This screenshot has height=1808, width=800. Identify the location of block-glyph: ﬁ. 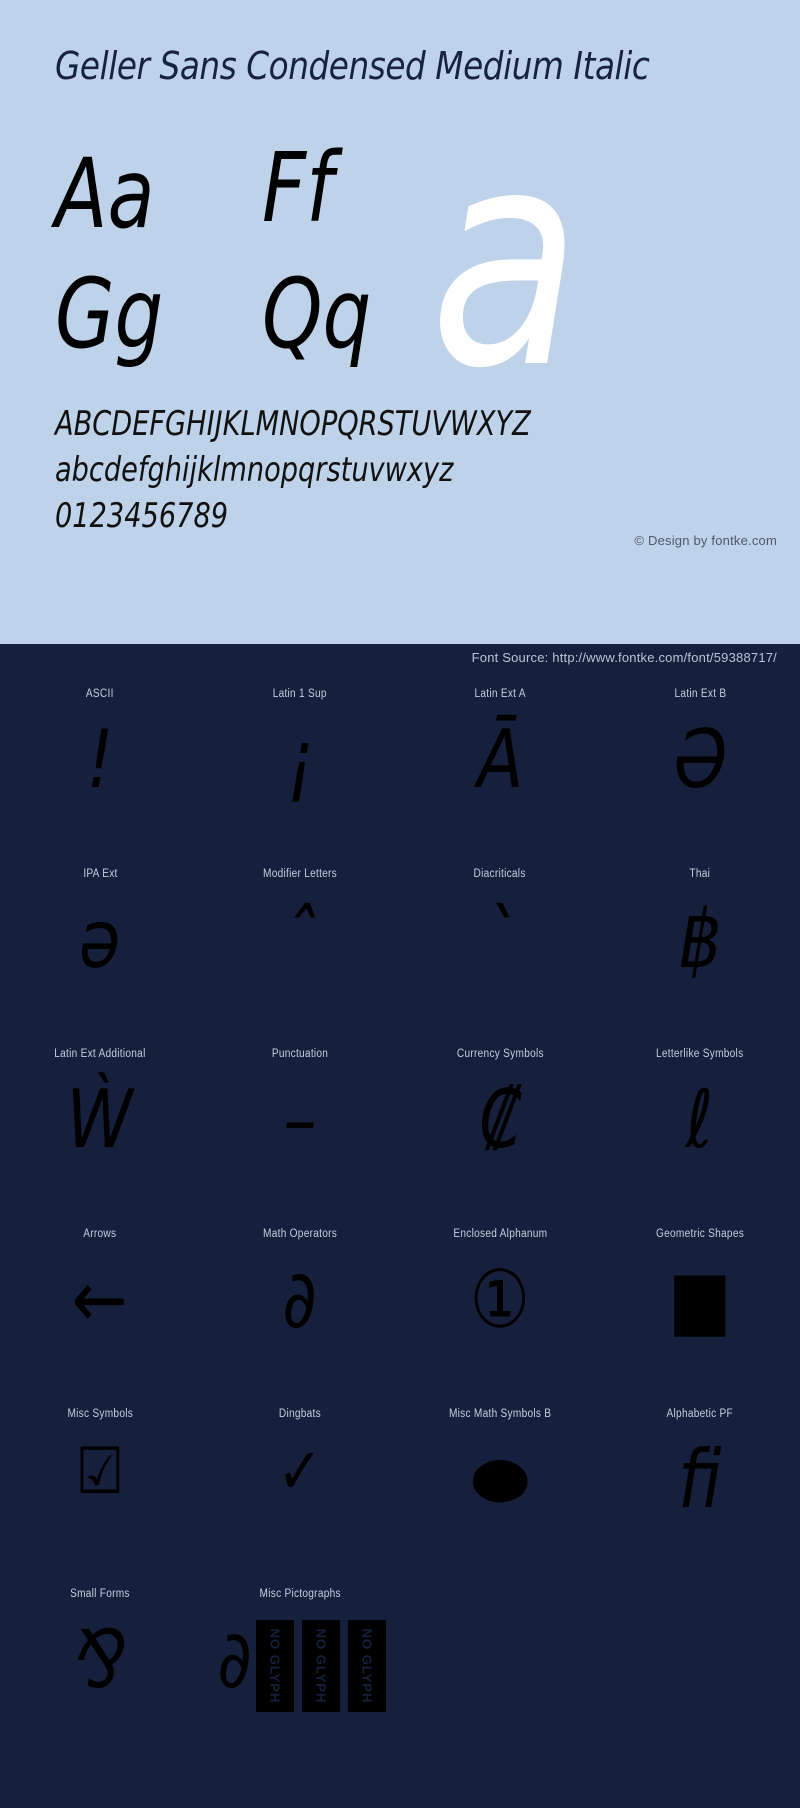
(700, 1479).